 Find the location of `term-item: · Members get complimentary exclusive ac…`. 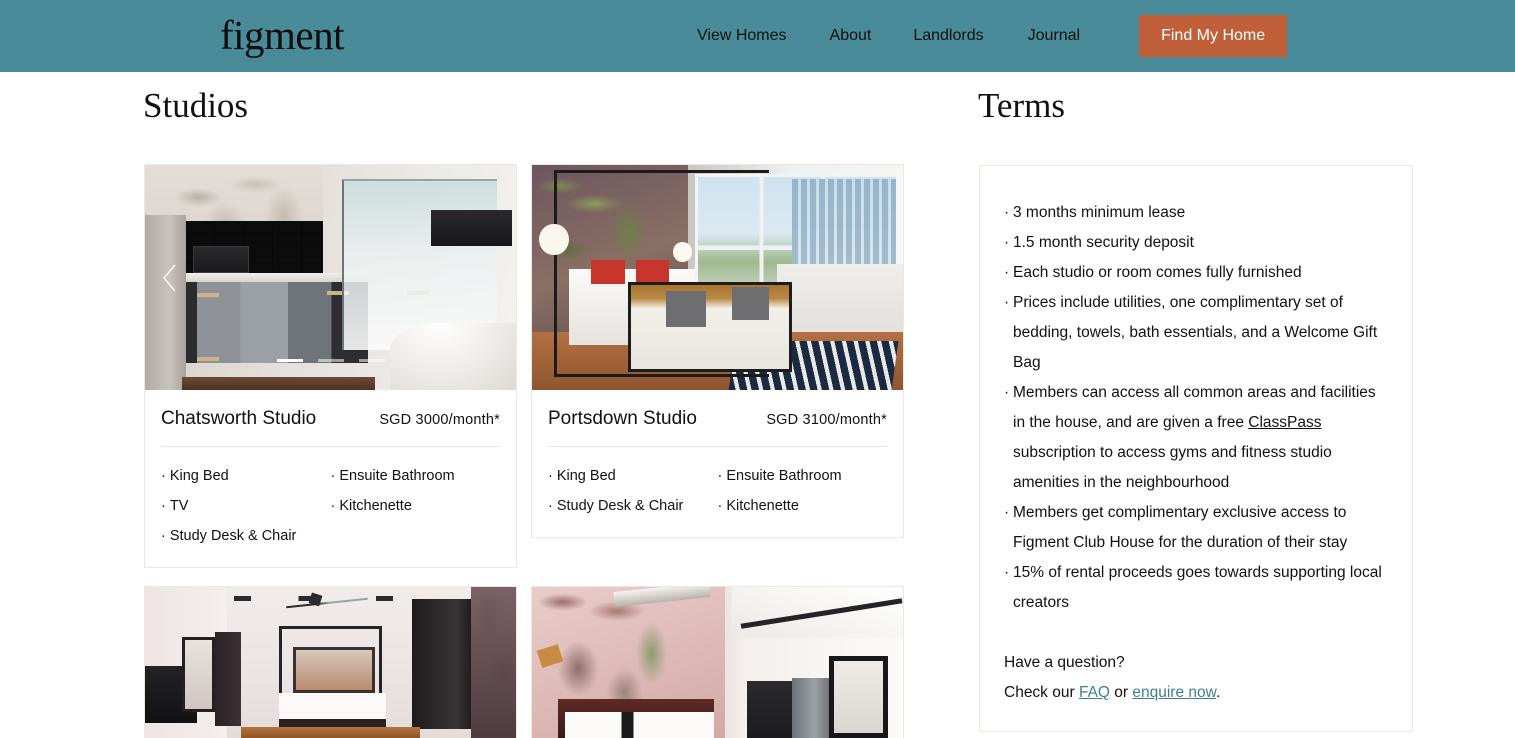

term-item: · Members get complimentary exclusive ac… is located at coordinates (1193, 528).